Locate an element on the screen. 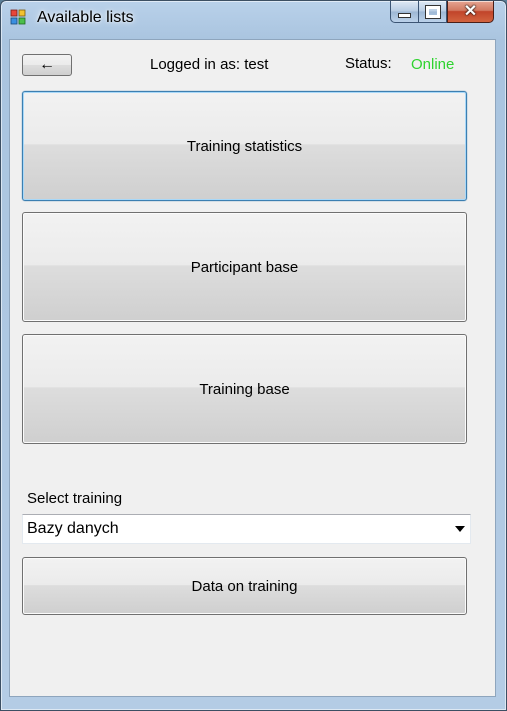 This screenshot has width=507, height=711. data-on-training-button: Data on training is located at coordinates (244, 586).